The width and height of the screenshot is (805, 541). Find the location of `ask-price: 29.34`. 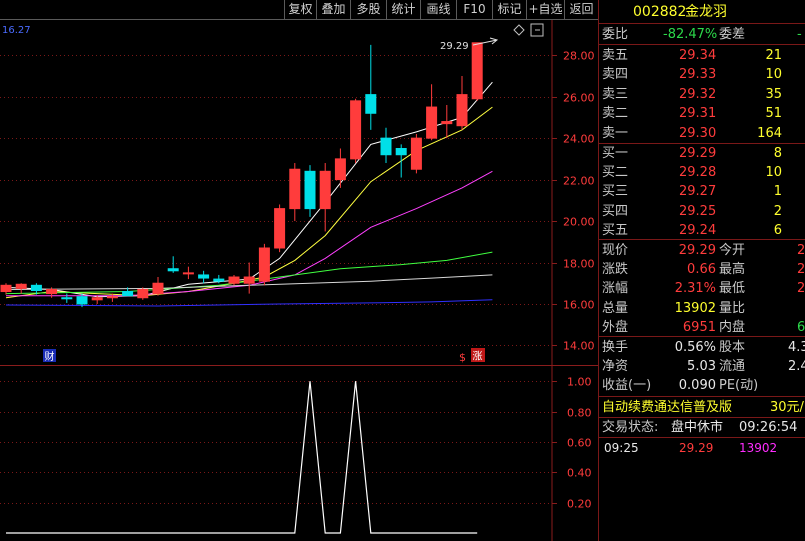

ask-price: 29.34 is located at coordinates (698, 55).